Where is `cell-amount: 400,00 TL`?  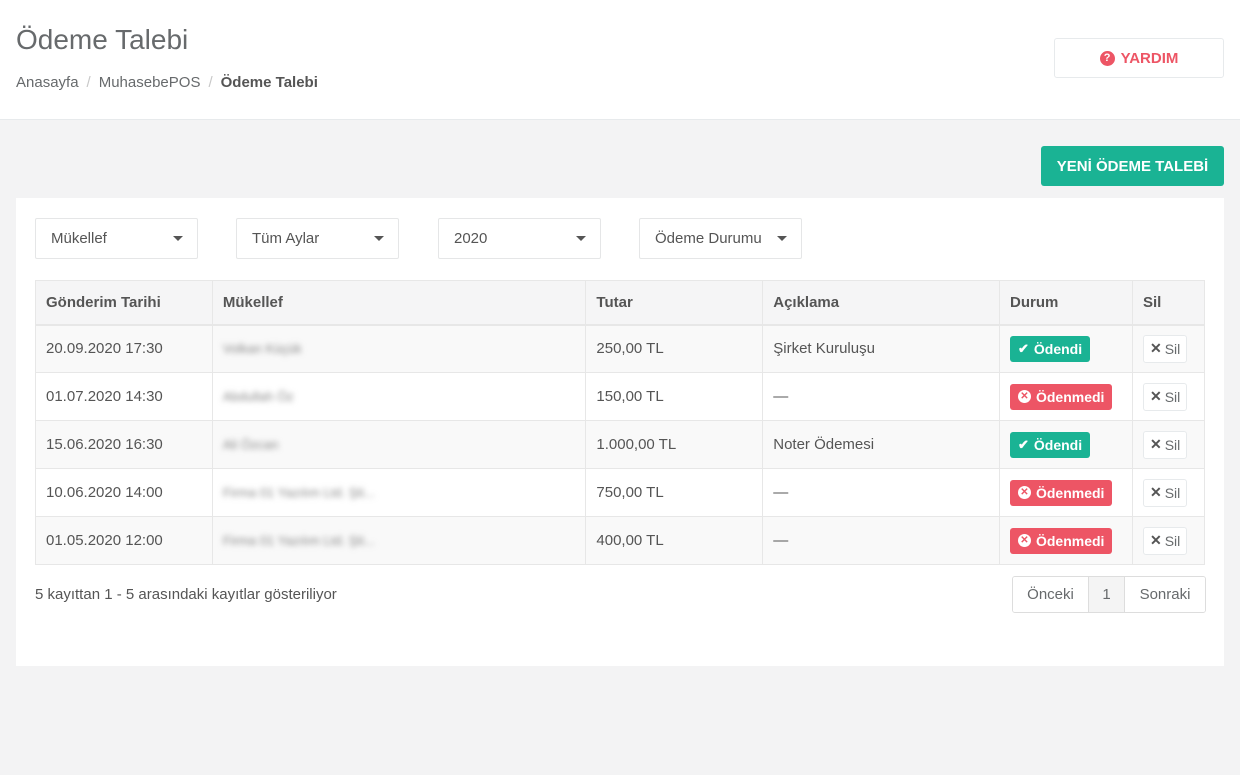
cell-amount: 400,00 TL is located at coordinates (674, 540).